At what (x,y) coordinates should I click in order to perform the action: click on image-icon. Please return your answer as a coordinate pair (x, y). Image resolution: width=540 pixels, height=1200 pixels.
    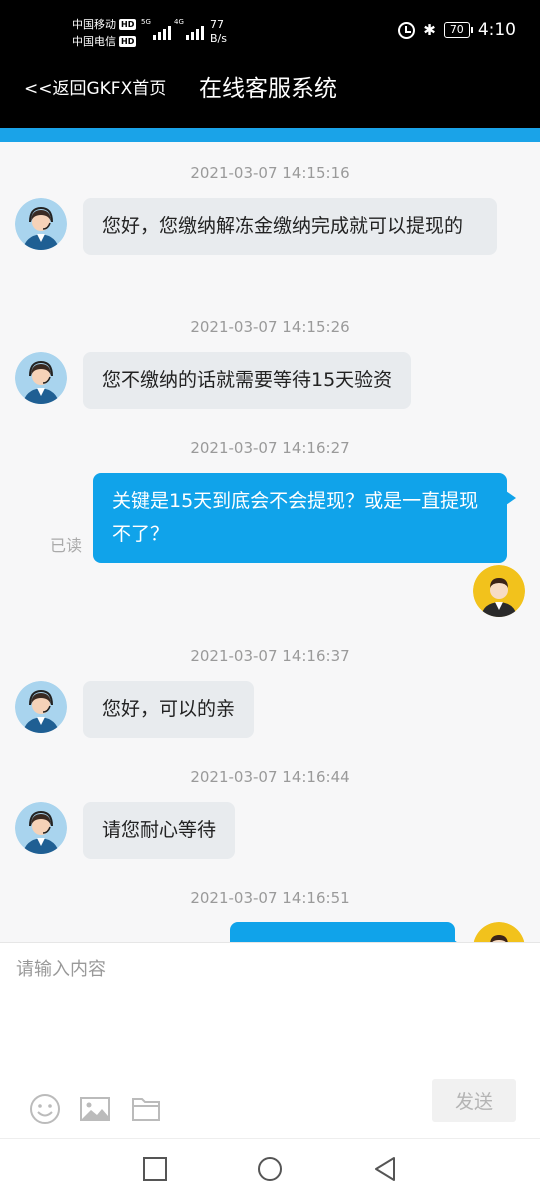
    Looking at the image, I should click on (95, 1111).